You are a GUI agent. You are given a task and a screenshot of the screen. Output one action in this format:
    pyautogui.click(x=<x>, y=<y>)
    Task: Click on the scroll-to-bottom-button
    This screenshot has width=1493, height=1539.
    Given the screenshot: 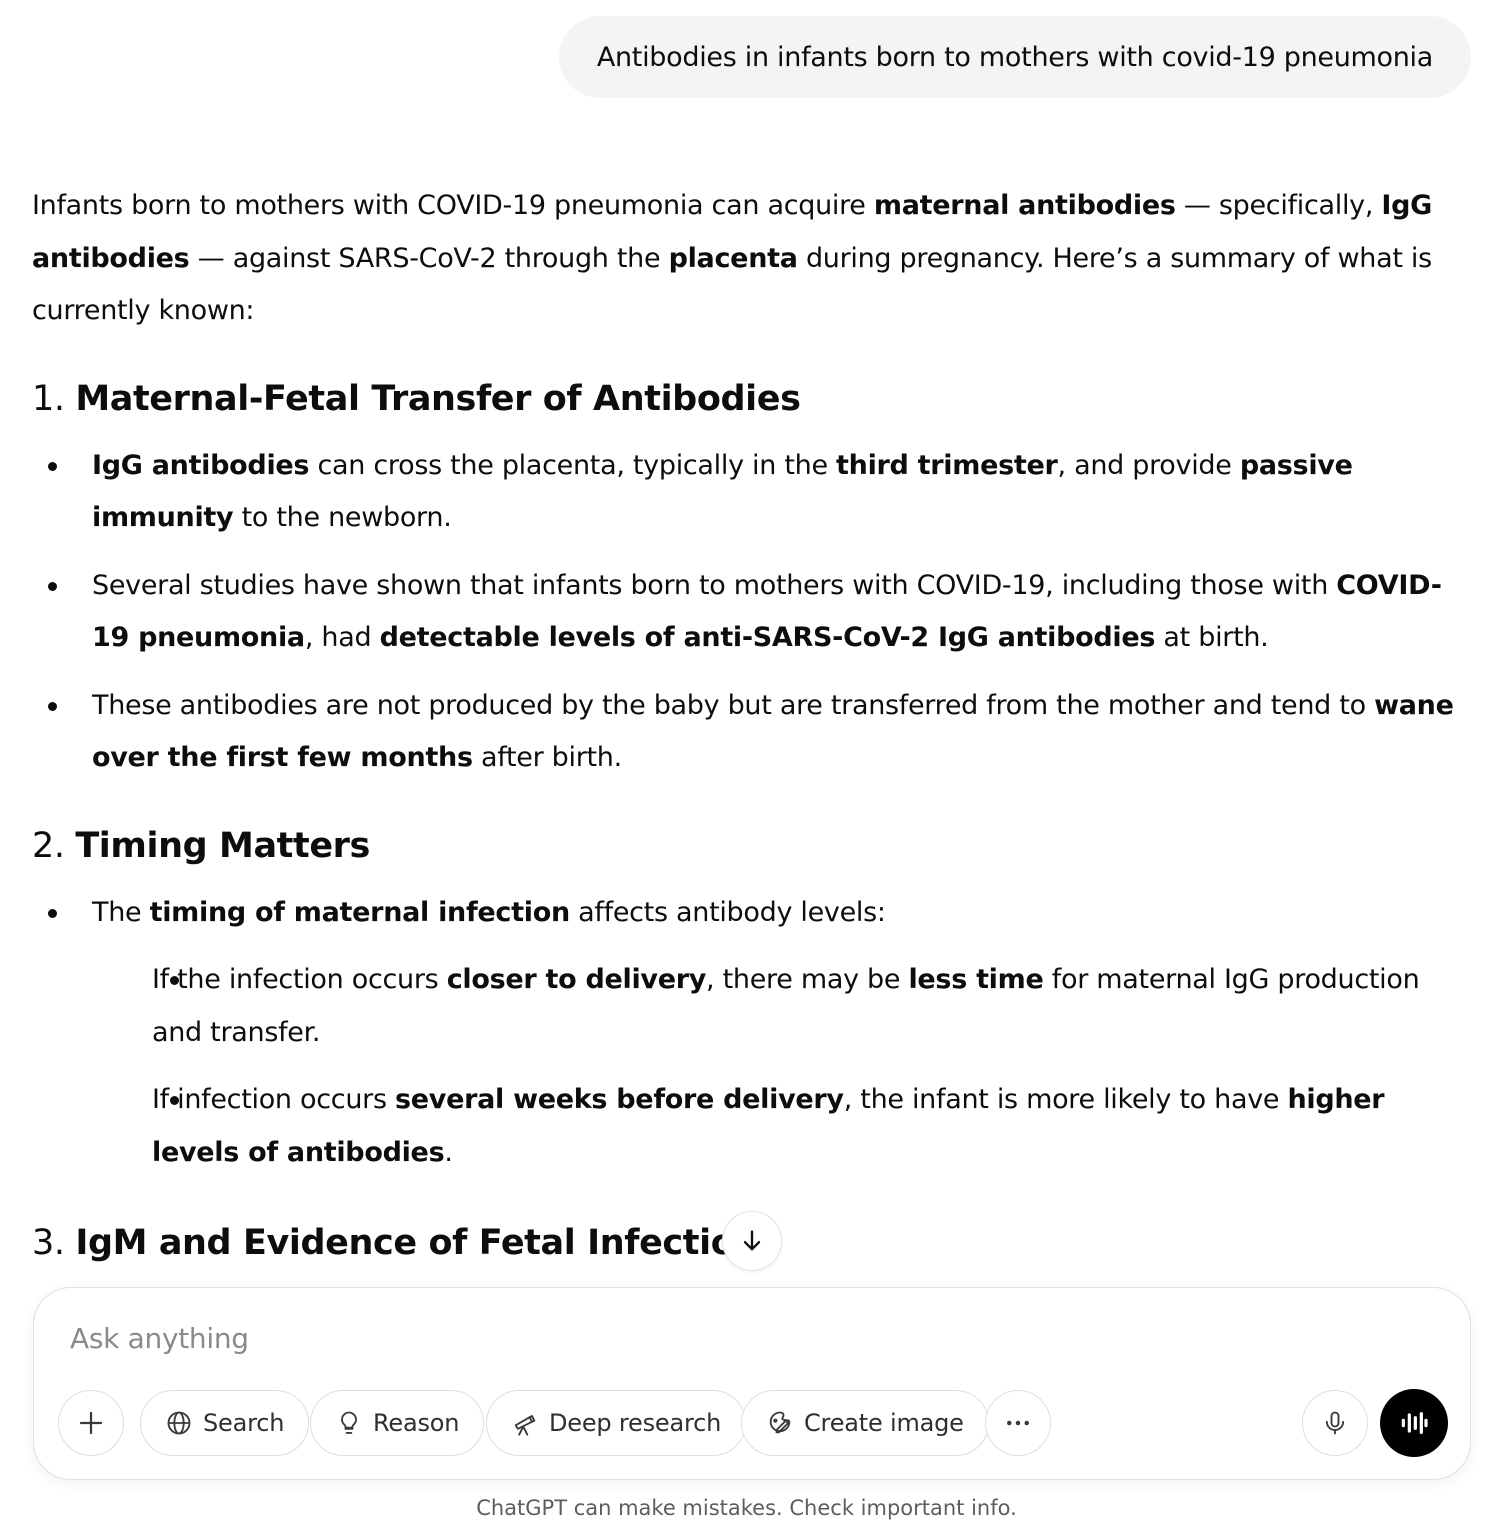 What is the action you would take?
    pyautogui.click(x=752, y=1241)
    